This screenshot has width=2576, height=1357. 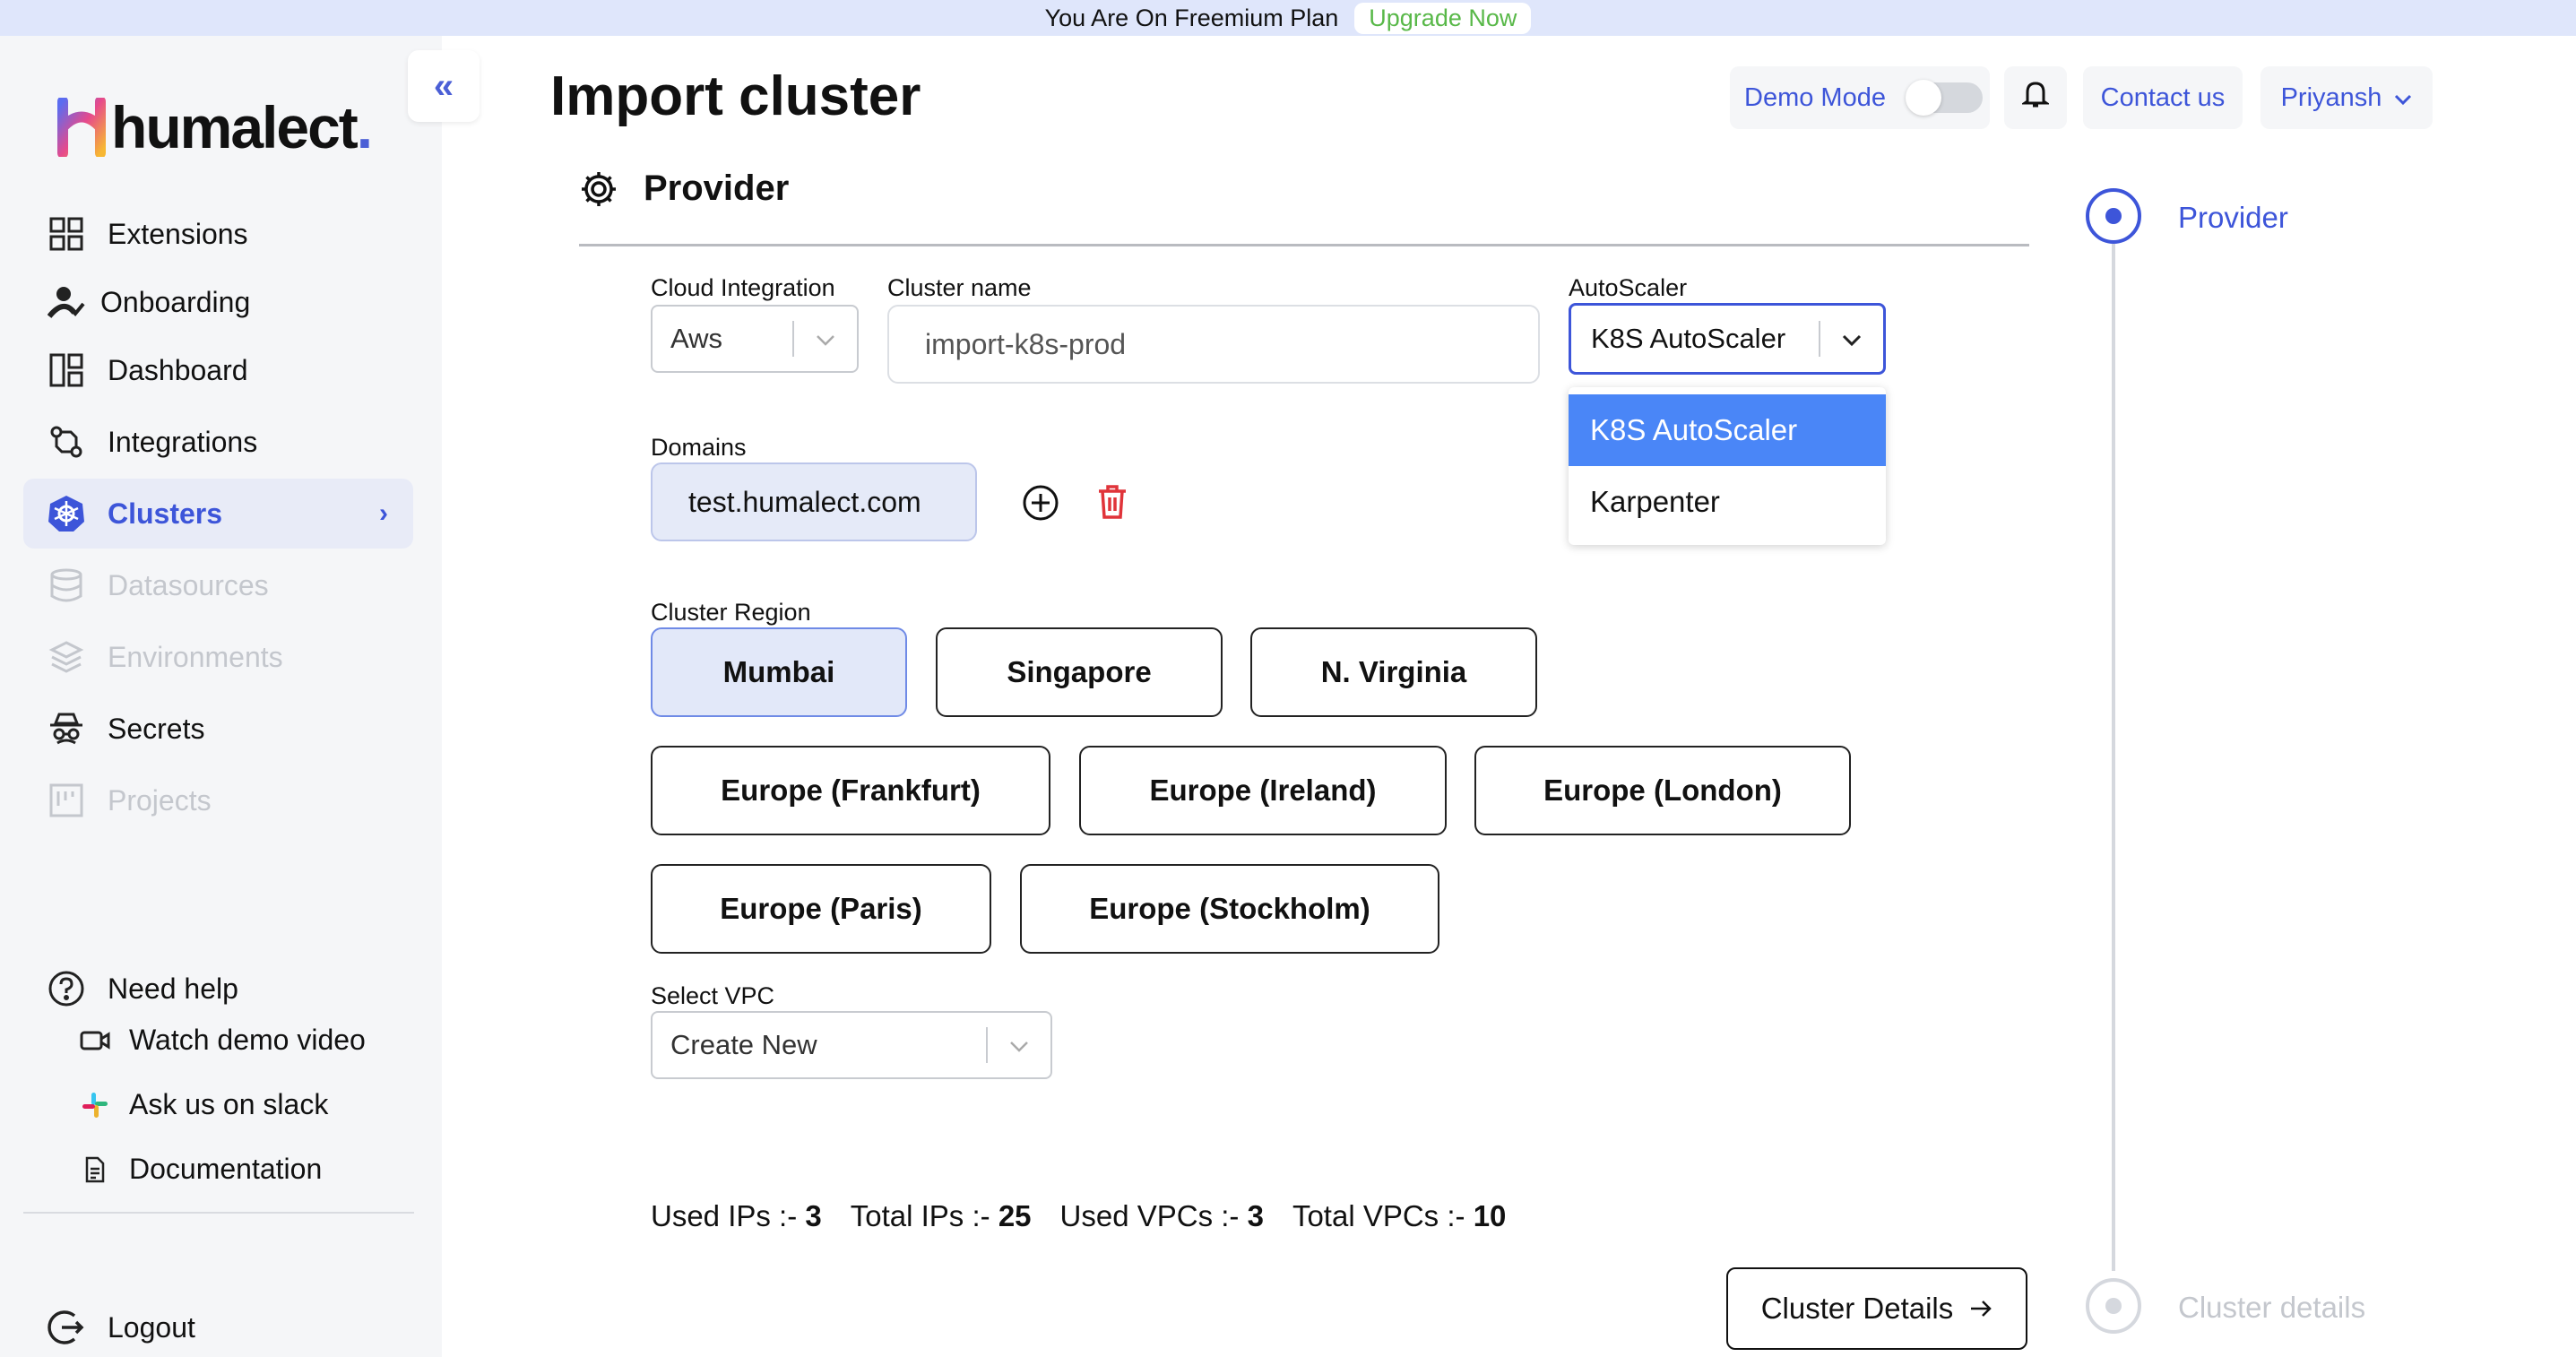 What do you see at coordinates (1727, 430) in the screenshot?
I see `autoscaler-option-k8s: K8S AutoScaler` at bounding box center [1727, 430].